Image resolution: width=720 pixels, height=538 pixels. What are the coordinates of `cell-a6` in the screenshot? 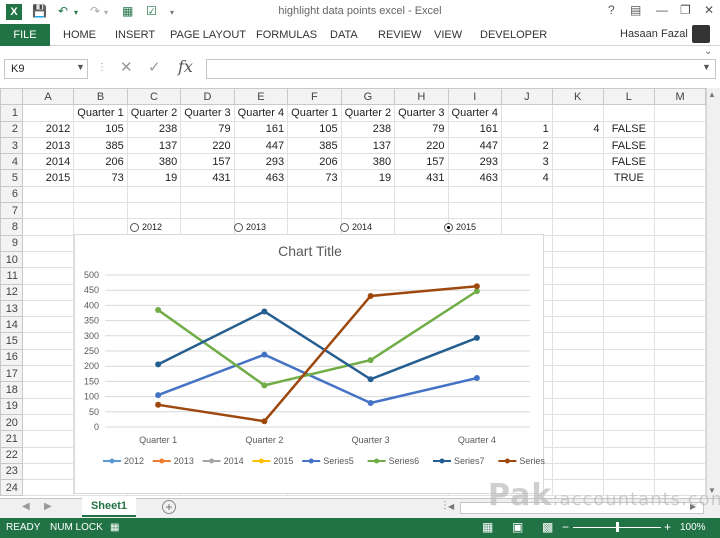 It's located at (48, 194).